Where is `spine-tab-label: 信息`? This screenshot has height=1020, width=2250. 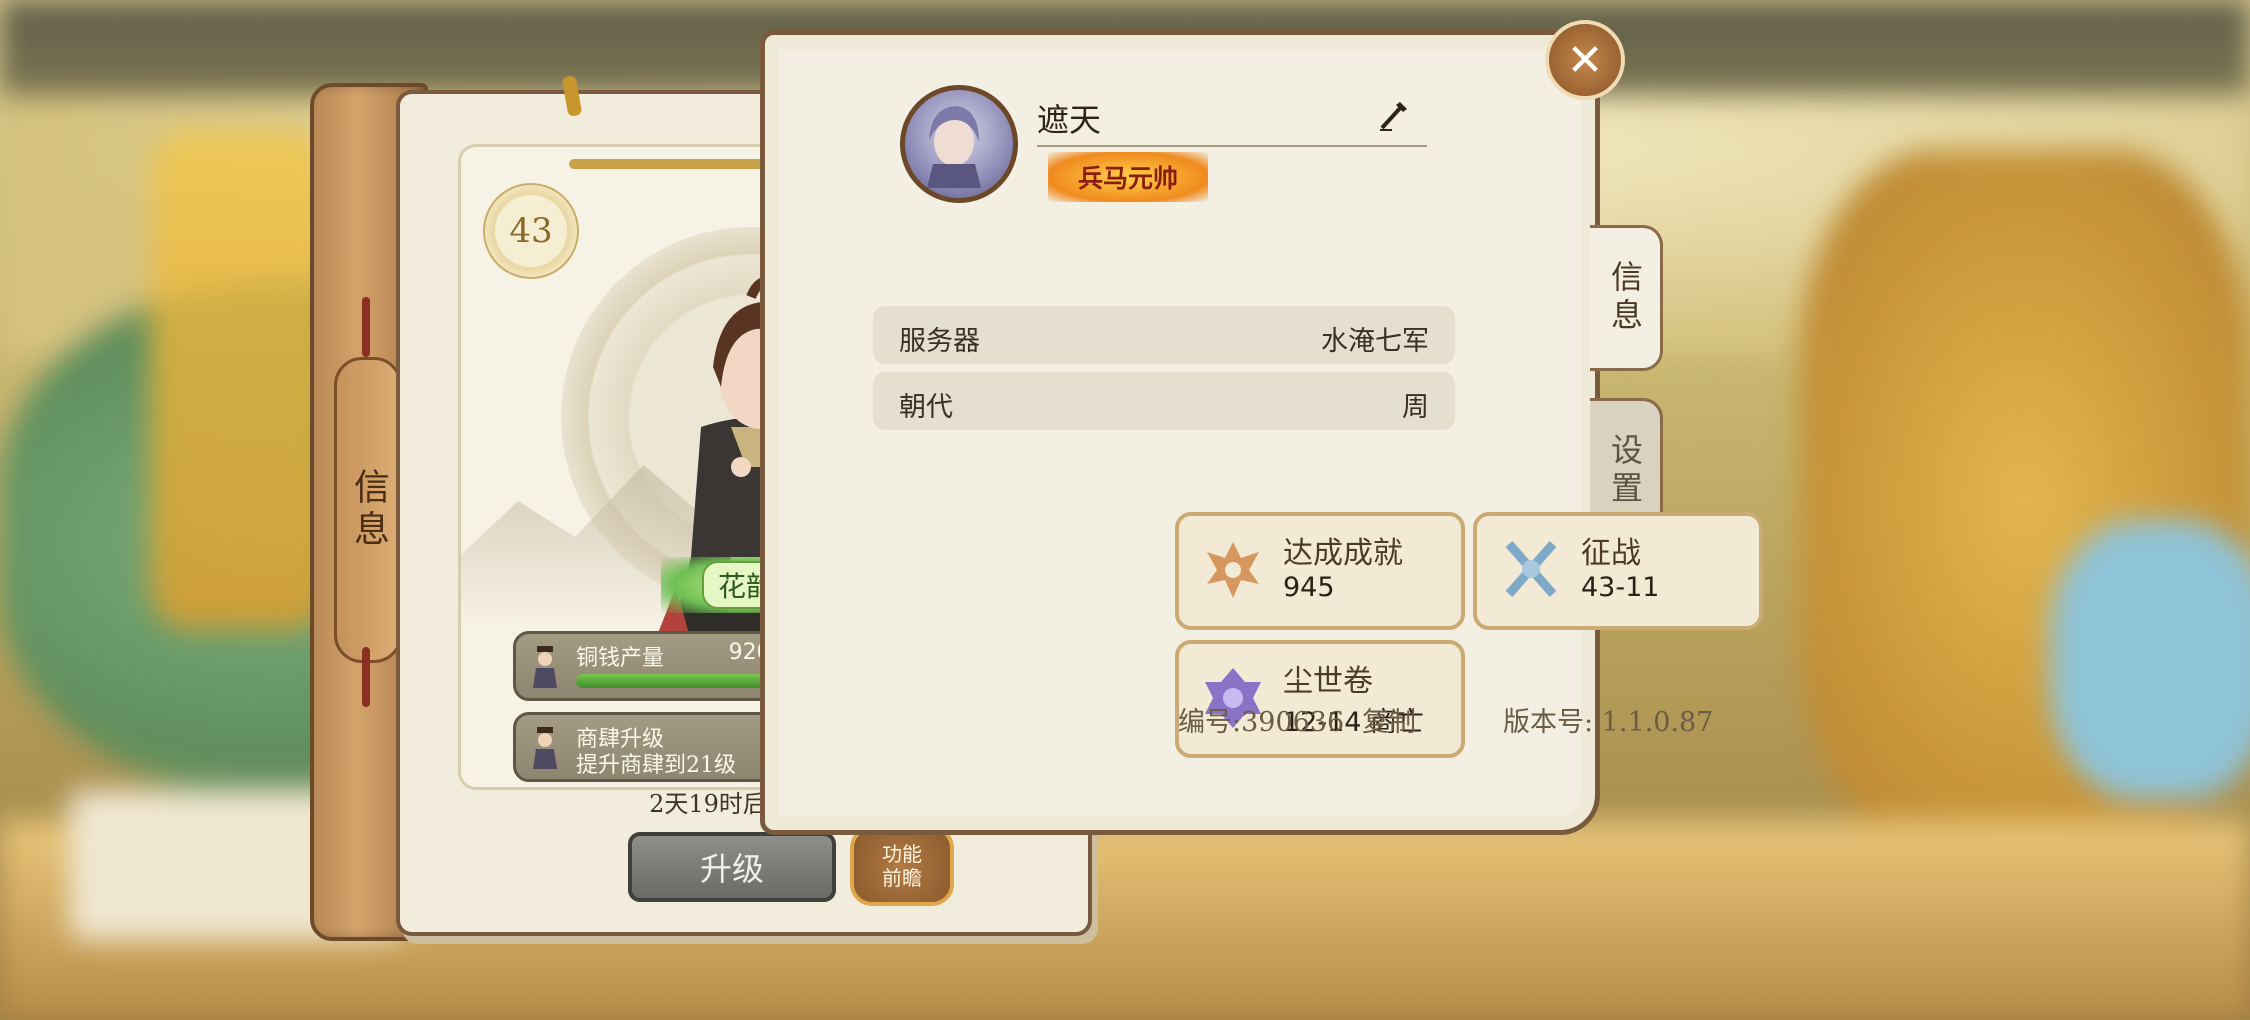 spine-tab-label: 信息 is located at coordinates (368, 510).